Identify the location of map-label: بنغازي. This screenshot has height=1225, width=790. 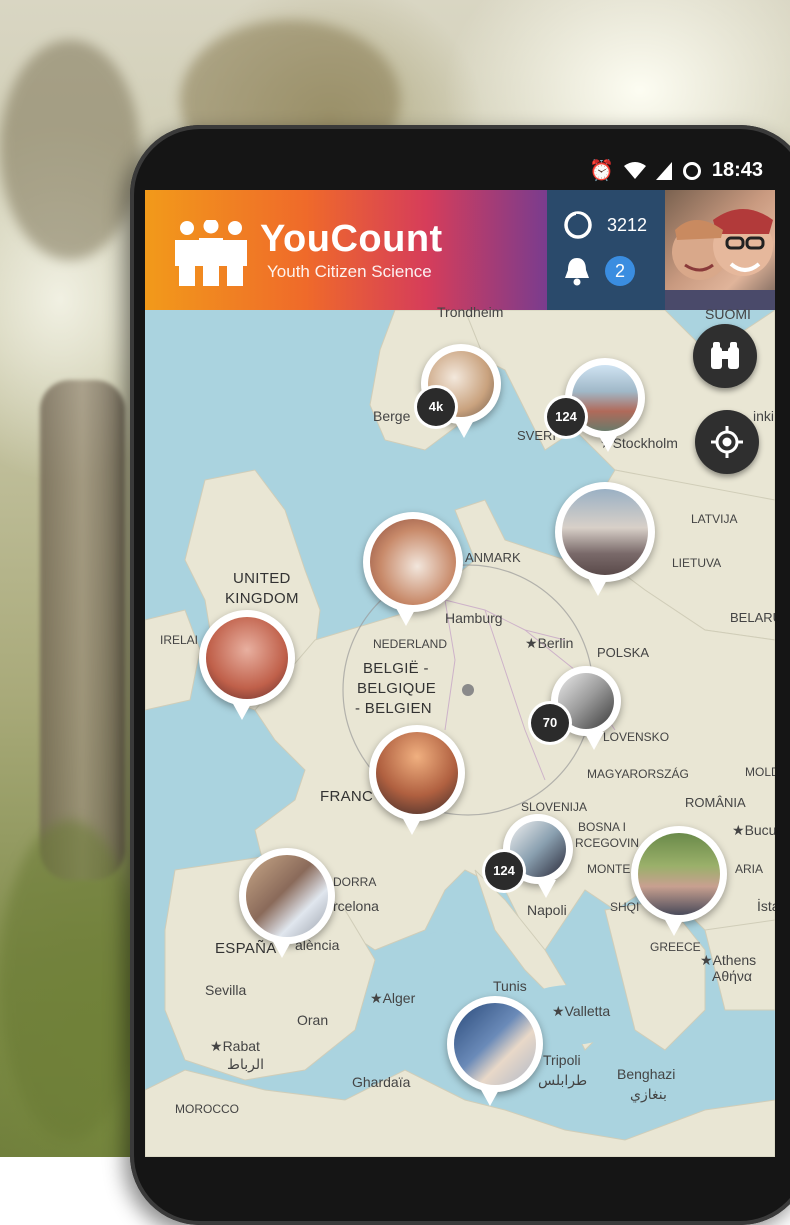
(648, 1094).